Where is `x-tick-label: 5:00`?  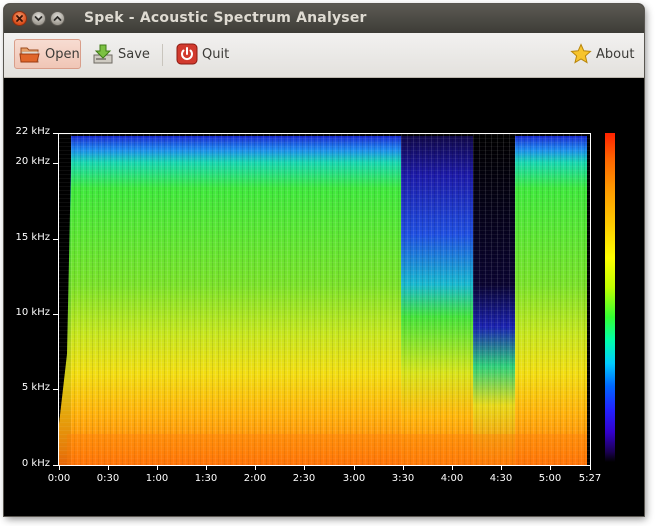
x-tick-label: 5:00 is located at coordinates (550, 478).